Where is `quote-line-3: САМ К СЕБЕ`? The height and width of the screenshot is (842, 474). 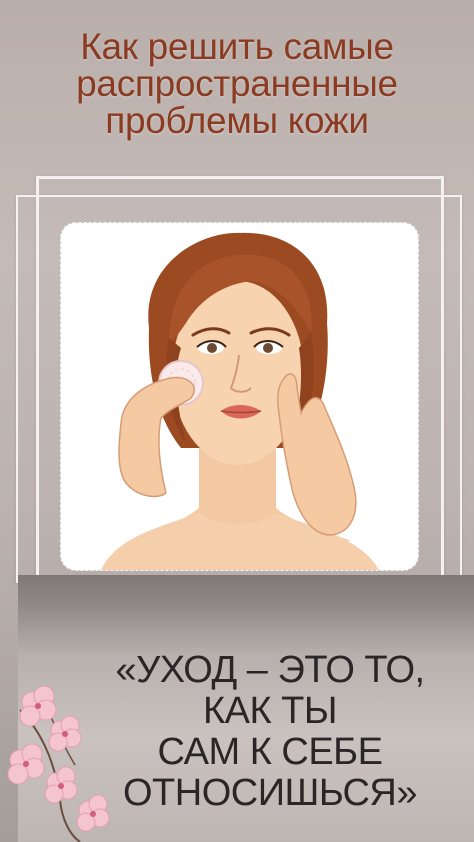 quote-line-3: САМ К СЕБЕ is located at coordinates (270, 752).